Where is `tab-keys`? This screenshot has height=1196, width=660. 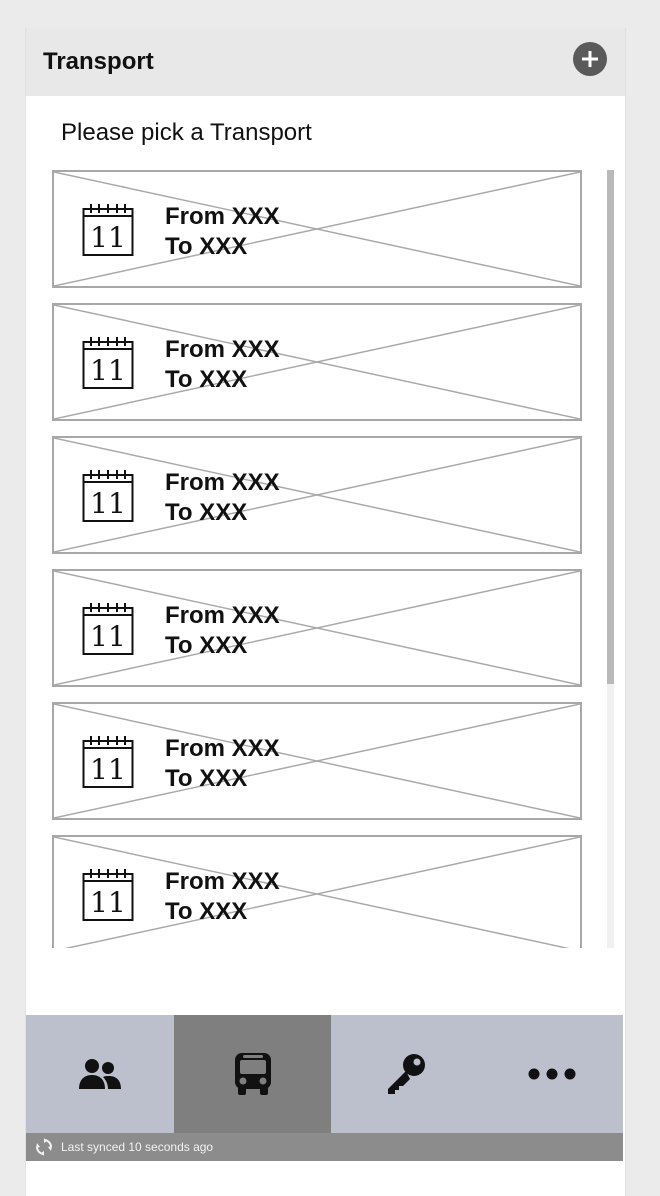 tab-keys is located at coordinates (406, 1074).